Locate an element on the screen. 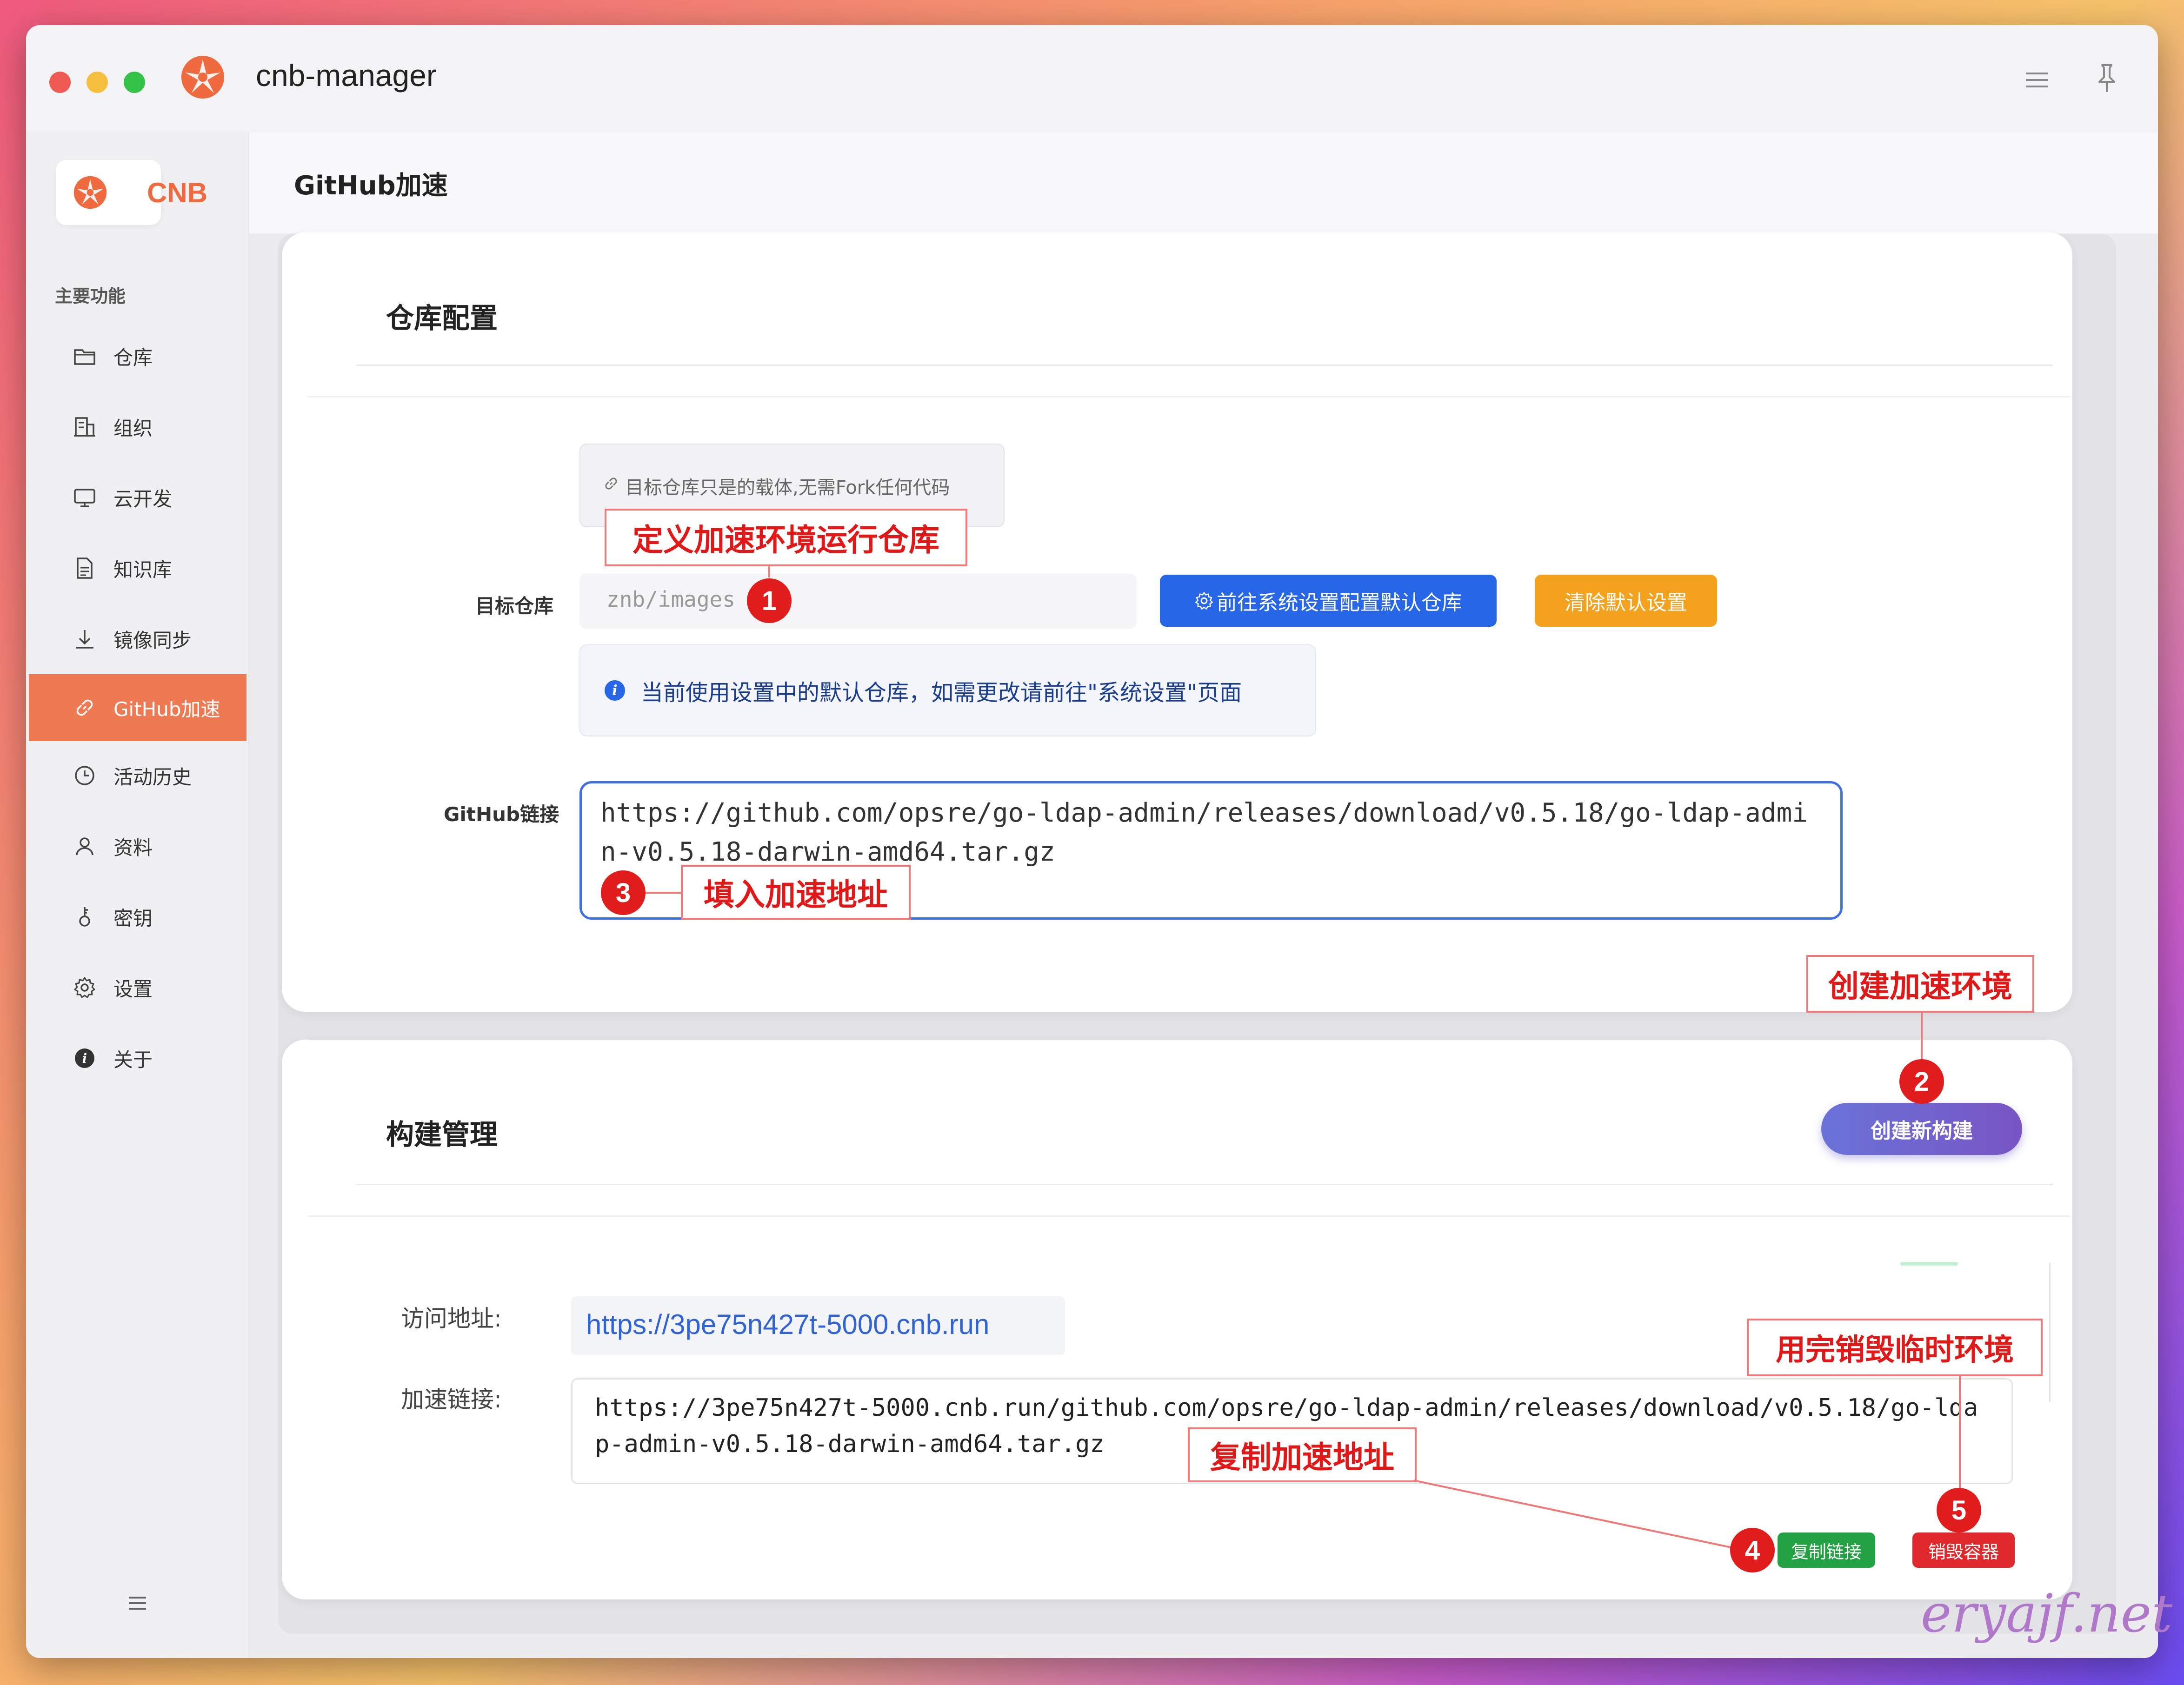  page-title: GitHub加速 is located at coordinates (371, 186).